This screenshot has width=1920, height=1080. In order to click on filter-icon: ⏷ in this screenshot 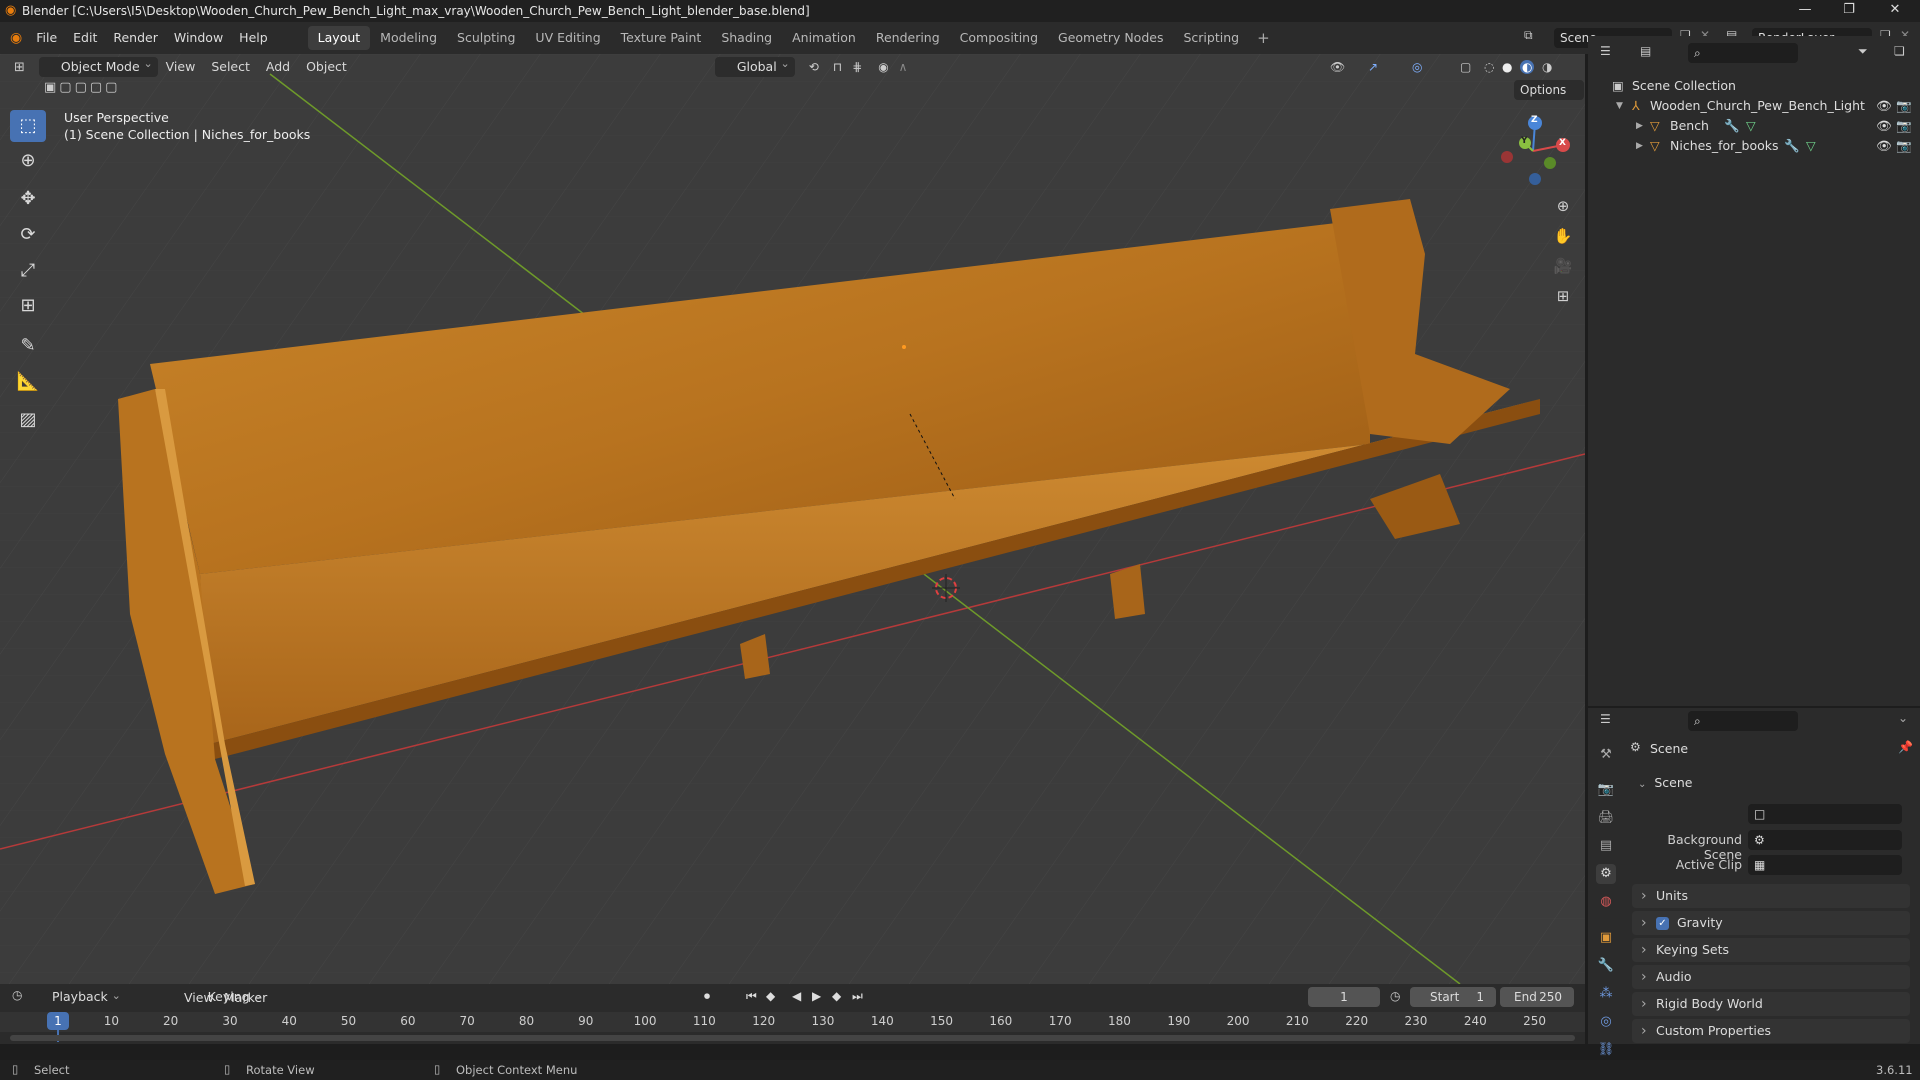, I will do `click(1863, 51)`.